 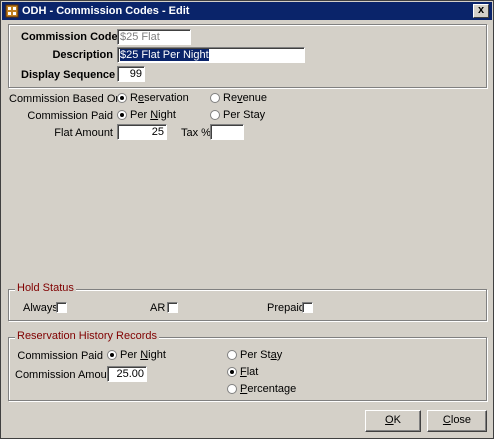 I want to click on history-per-night-radio, so click(x=112, y=355).